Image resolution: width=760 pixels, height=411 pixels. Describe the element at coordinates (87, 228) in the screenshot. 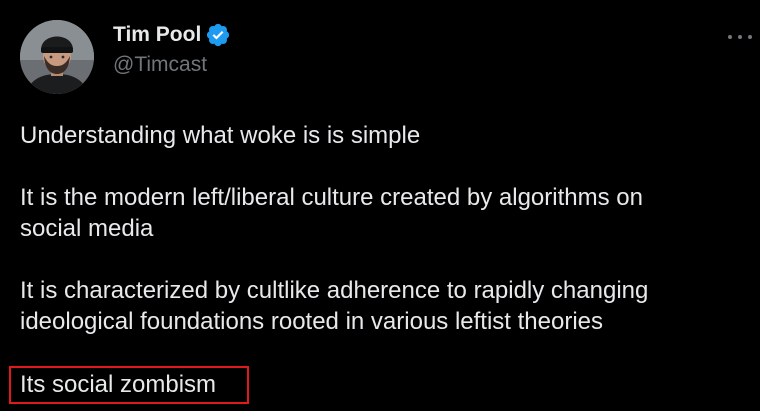

I see `tweet-paragraph-2-line-2: social media` at that location.